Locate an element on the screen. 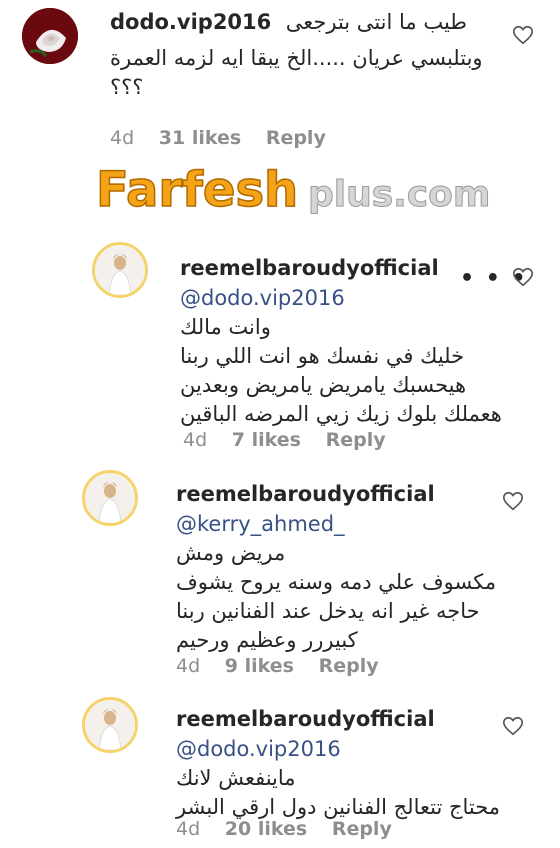 The width and height of the screenshot is (560, 848). watermark-logo: Farfesh plus.com is located at coordinates (295, 190).